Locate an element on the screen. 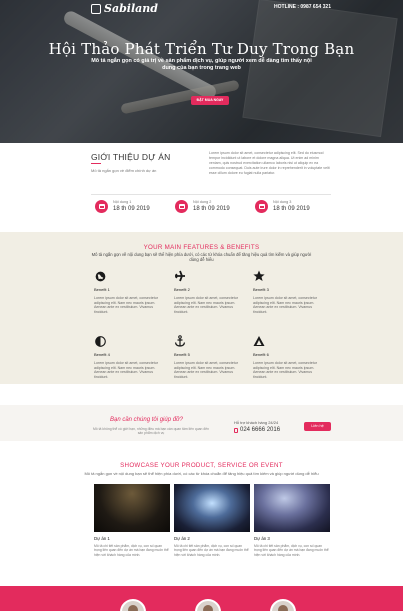 The height and width of the screenshot is (611, 403). divider is located at coordinates (211, 194).